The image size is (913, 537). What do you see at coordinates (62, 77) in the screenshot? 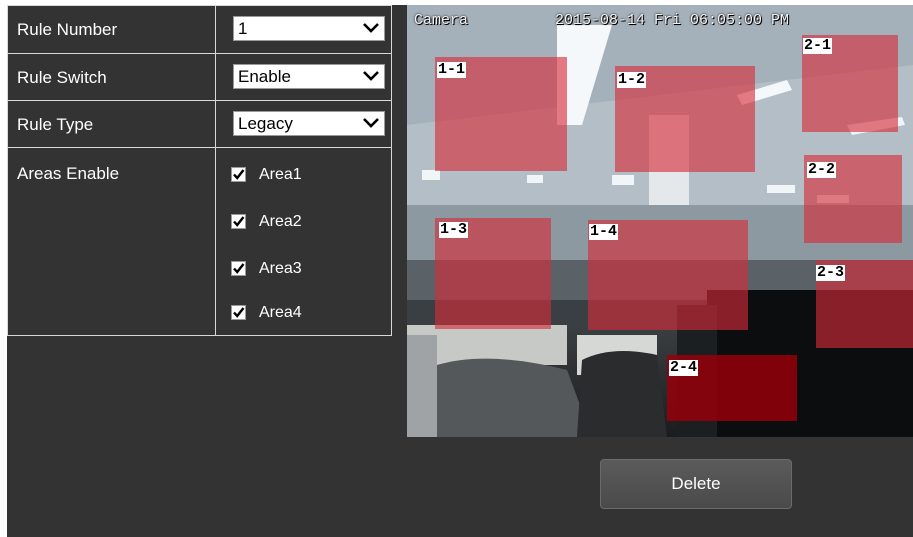
I see `rule-switch-label: Rule Switch` at bounding box center [62, 77].